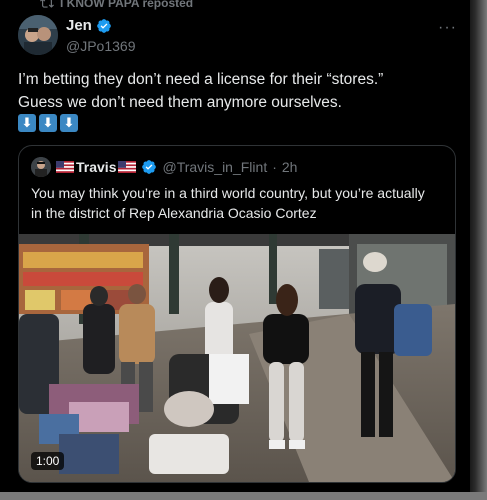 This screenshot has height=500, width=487. I want to click on repost-label: I KNOW PAPA reposted, so click(127, 5).